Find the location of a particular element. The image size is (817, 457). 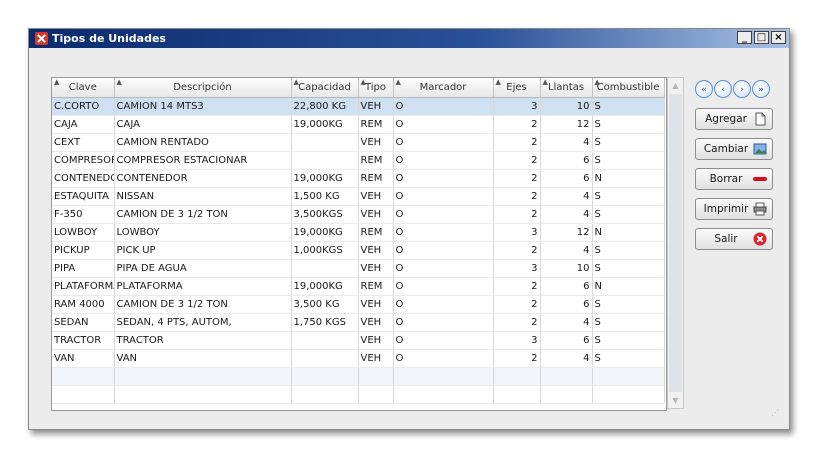

table-cell: PLATAFORMA is located at coordinates (203, 286).